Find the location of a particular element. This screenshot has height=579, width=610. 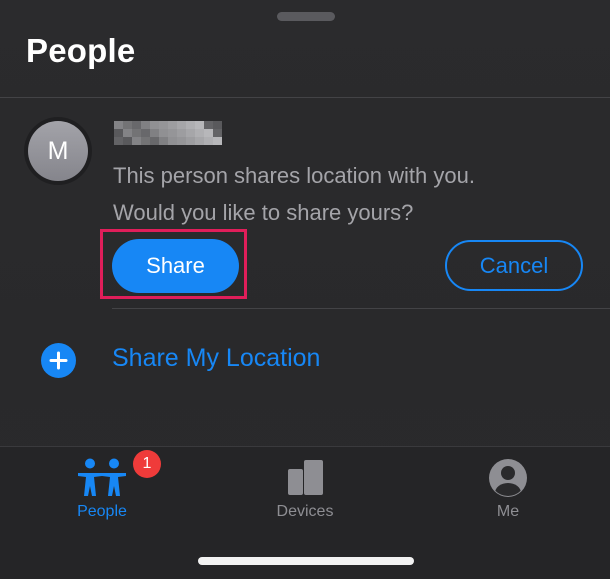

tab-devices: Devices is located at coordinates (305, 486).